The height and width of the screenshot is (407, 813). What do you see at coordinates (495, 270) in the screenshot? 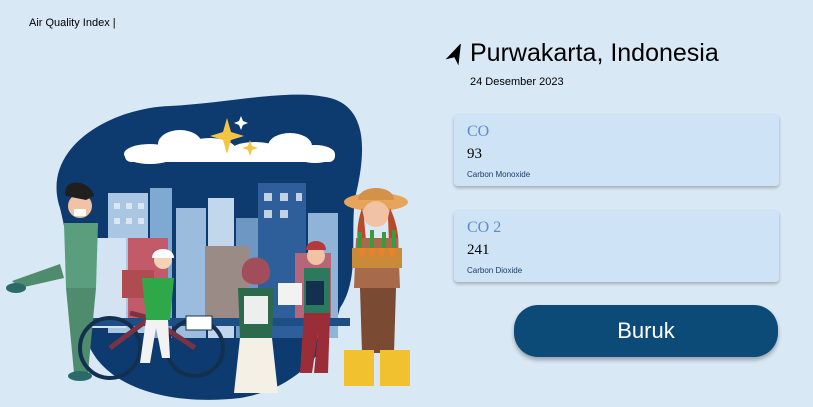
I see `reading-description: Carbon Dioxide` at bounding box center [495, 270].